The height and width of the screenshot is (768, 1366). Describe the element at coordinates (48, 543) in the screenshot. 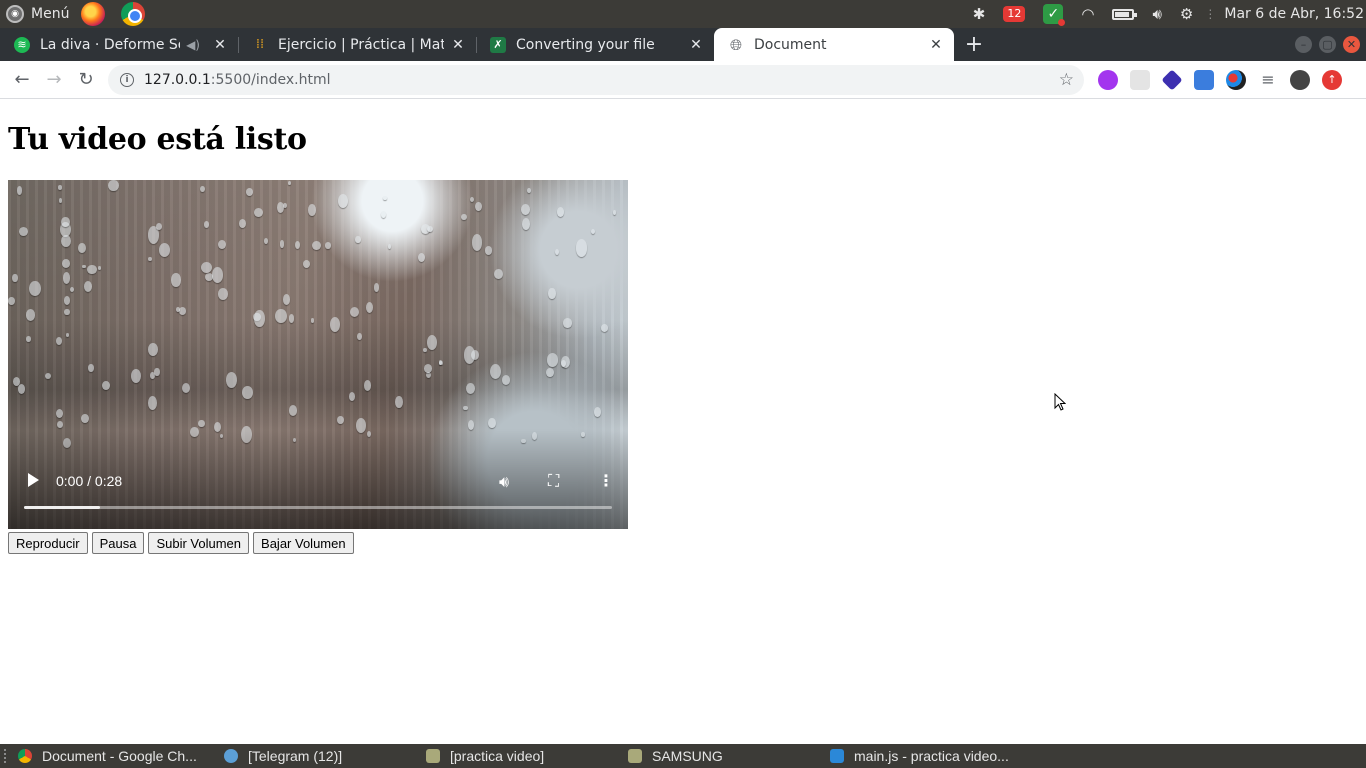

I see `play-button: Reproducir` at that location.